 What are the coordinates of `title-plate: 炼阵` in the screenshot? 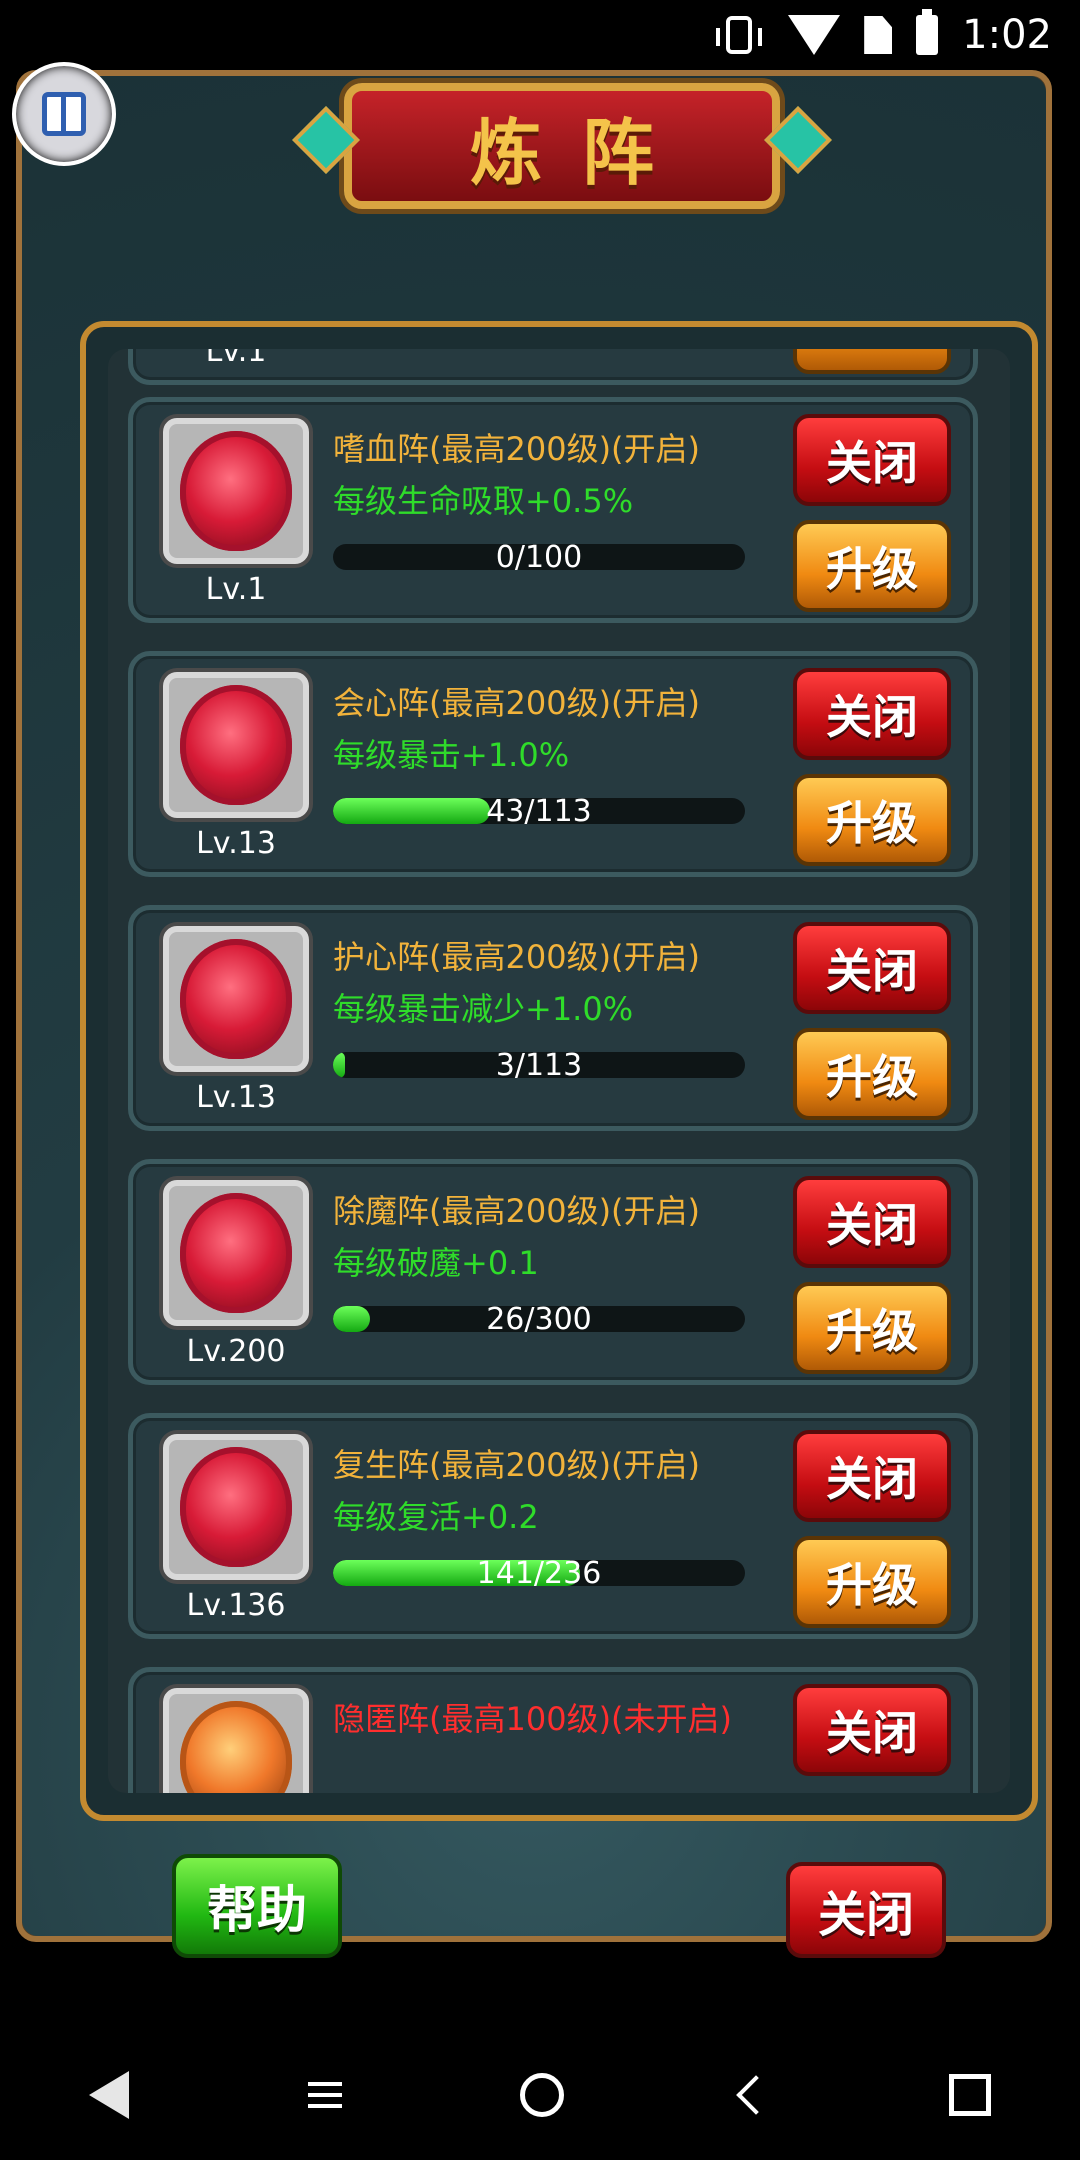 It's located at (562, 146).